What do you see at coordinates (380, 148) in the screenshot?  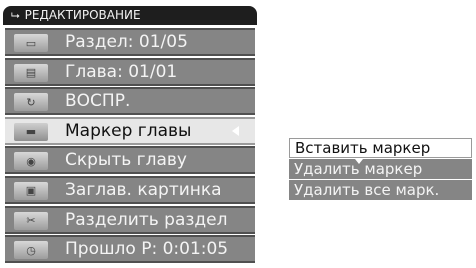 I see `submenu-insert-marker: Вставить маркер` at bounding box center [380, 148].